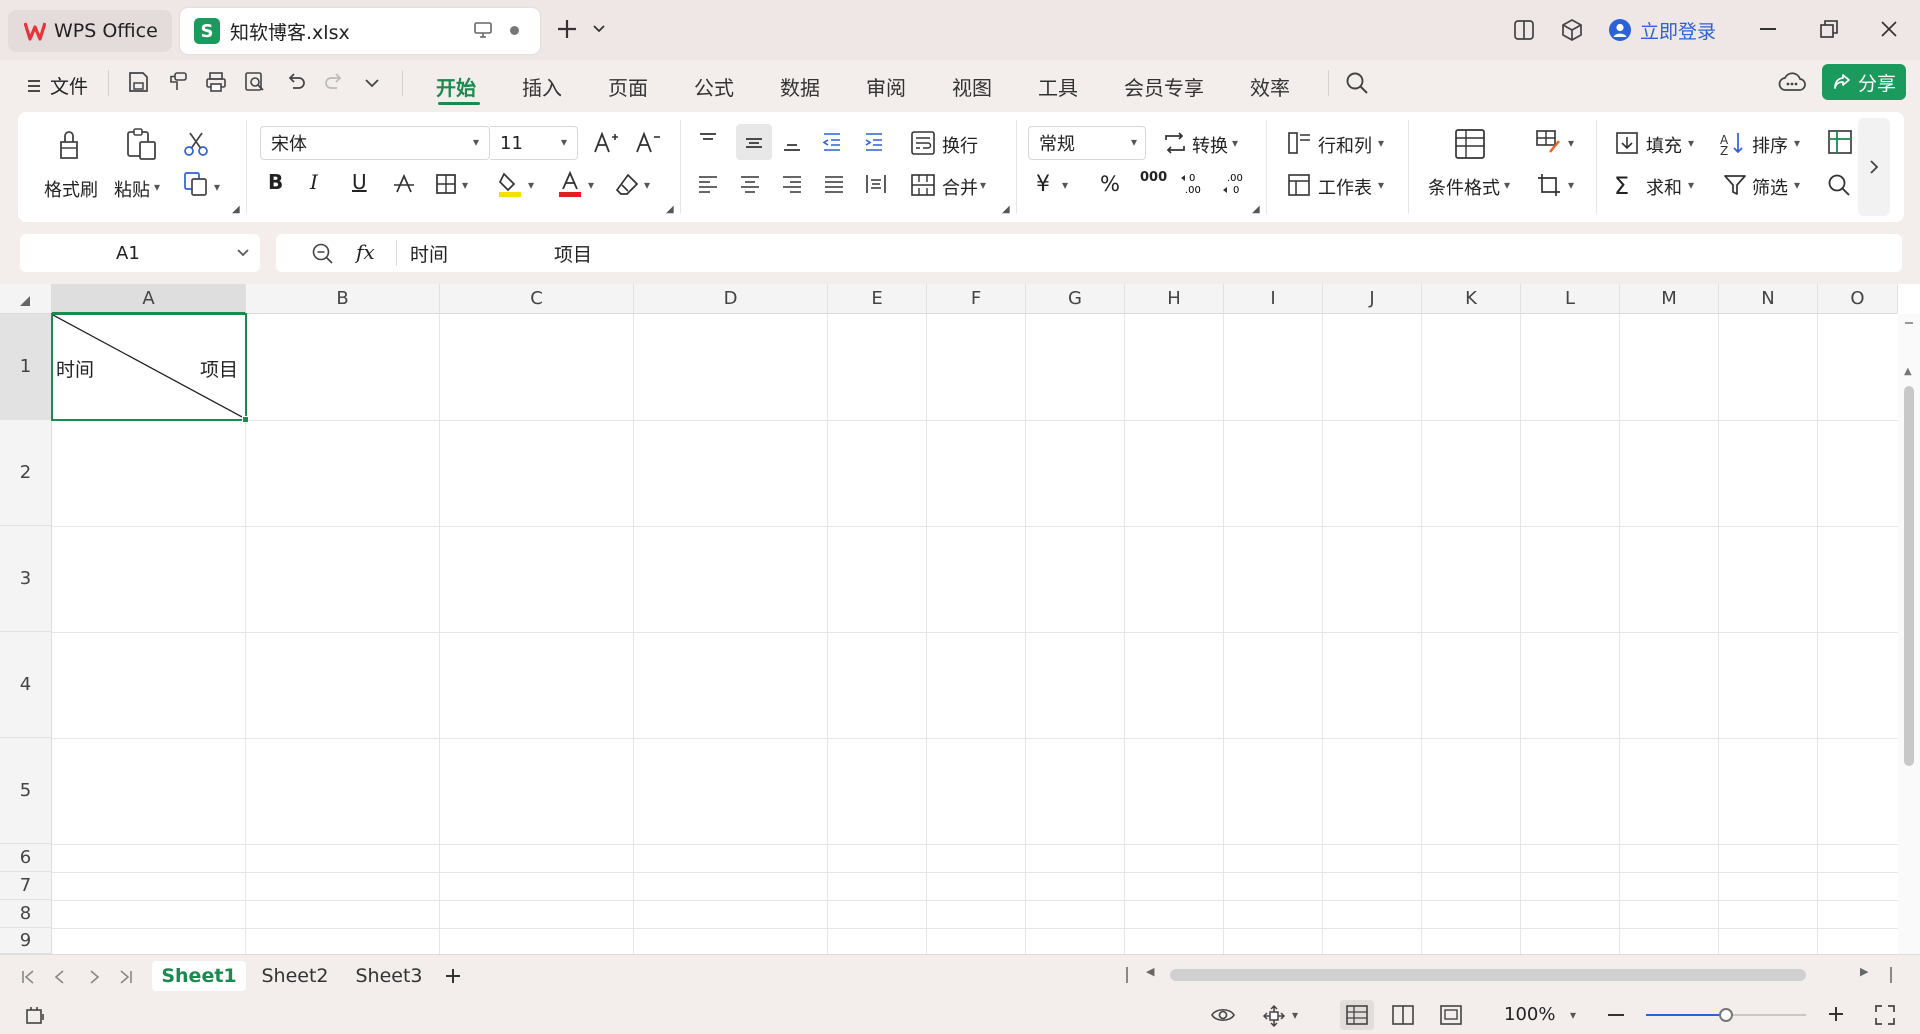 The height and width of the screenshot is (1034, 1920). Describe the element at coordinates (1909, 576) in the screenshot. I see `vertical-scroll-thumb` at that location.